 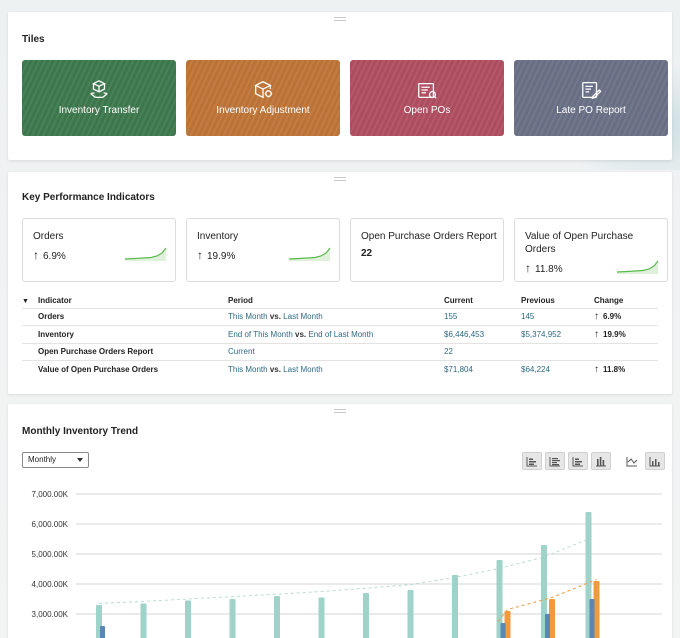 What do you see at coordinates (99, 110) in the screenshot?
I see `tile-label: Inventory Transfer` at bounding box center [99, 110].